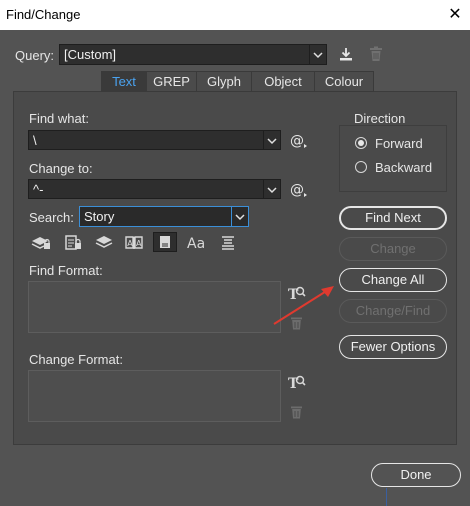  I want to click on include-footnotes-icon, so click(165, 242).